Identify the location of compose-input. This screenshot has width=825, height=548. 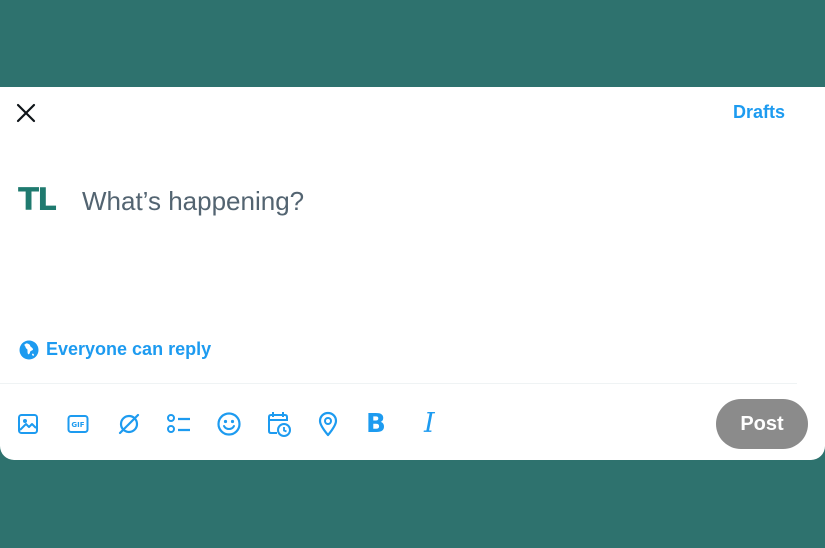
(432, 201).